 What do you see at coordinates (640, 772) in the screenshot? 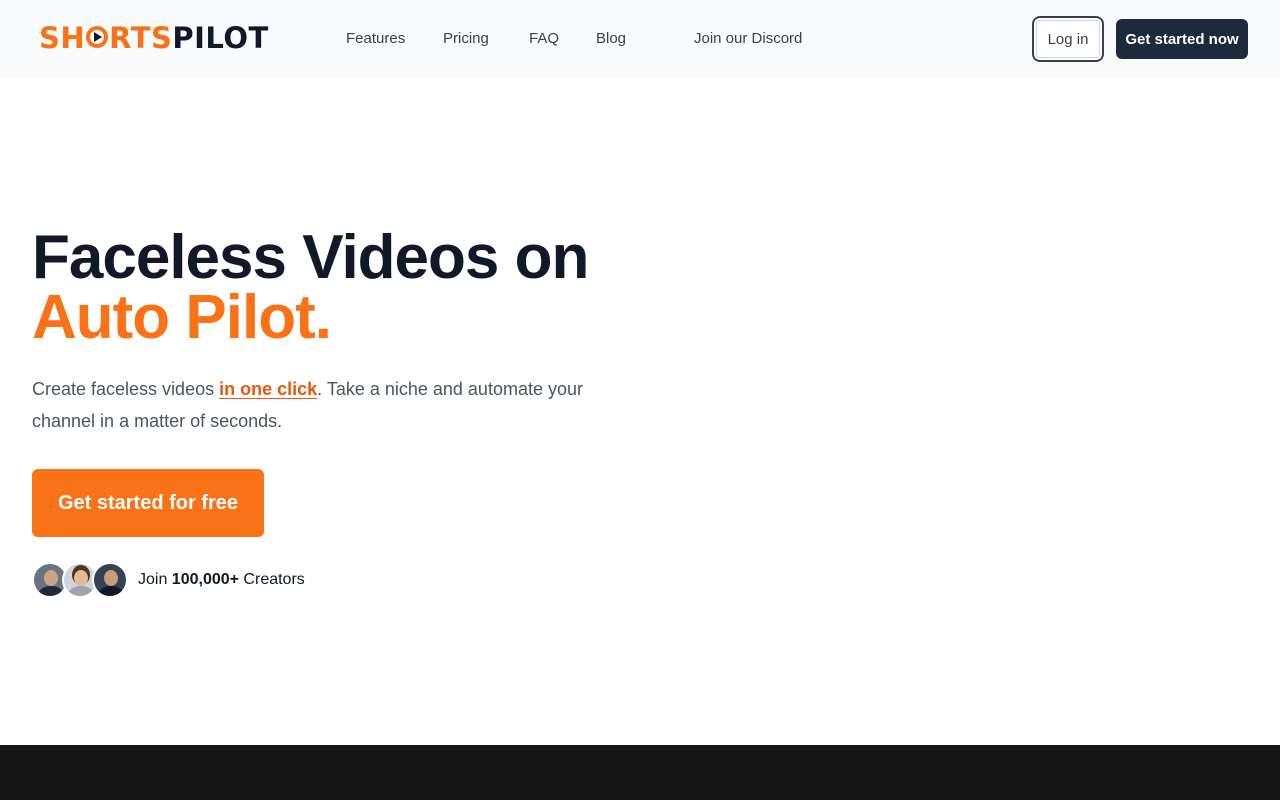
I see `dark-section-band` at bounding box center [640, 772].